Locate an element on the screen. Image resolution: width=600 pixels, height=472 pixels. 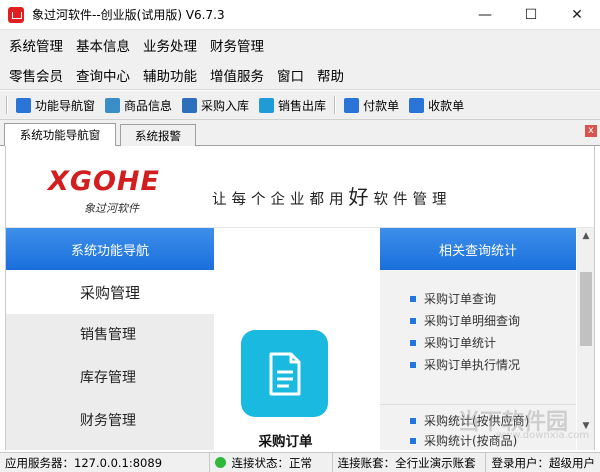
brand-logo: XGOHE is located at coordinates (104, 181).